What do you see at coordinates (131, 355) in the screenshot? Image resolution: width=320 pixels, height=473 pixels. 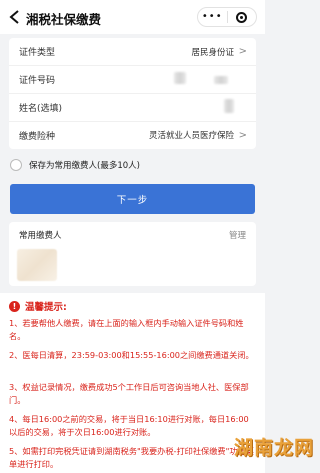 I see `tip-item: 2、医每日清算，23:59-03:00和15:55-16:00之间缴费通道关闭。` at bounding box center [131, 355].